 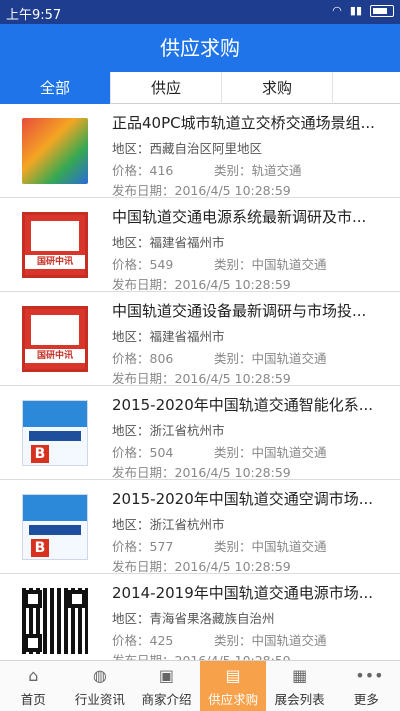 What do you see at coordinates (34, 15) in the screenshot?
I see `status-time: 上午9:57` at bounding box center [34, 15].